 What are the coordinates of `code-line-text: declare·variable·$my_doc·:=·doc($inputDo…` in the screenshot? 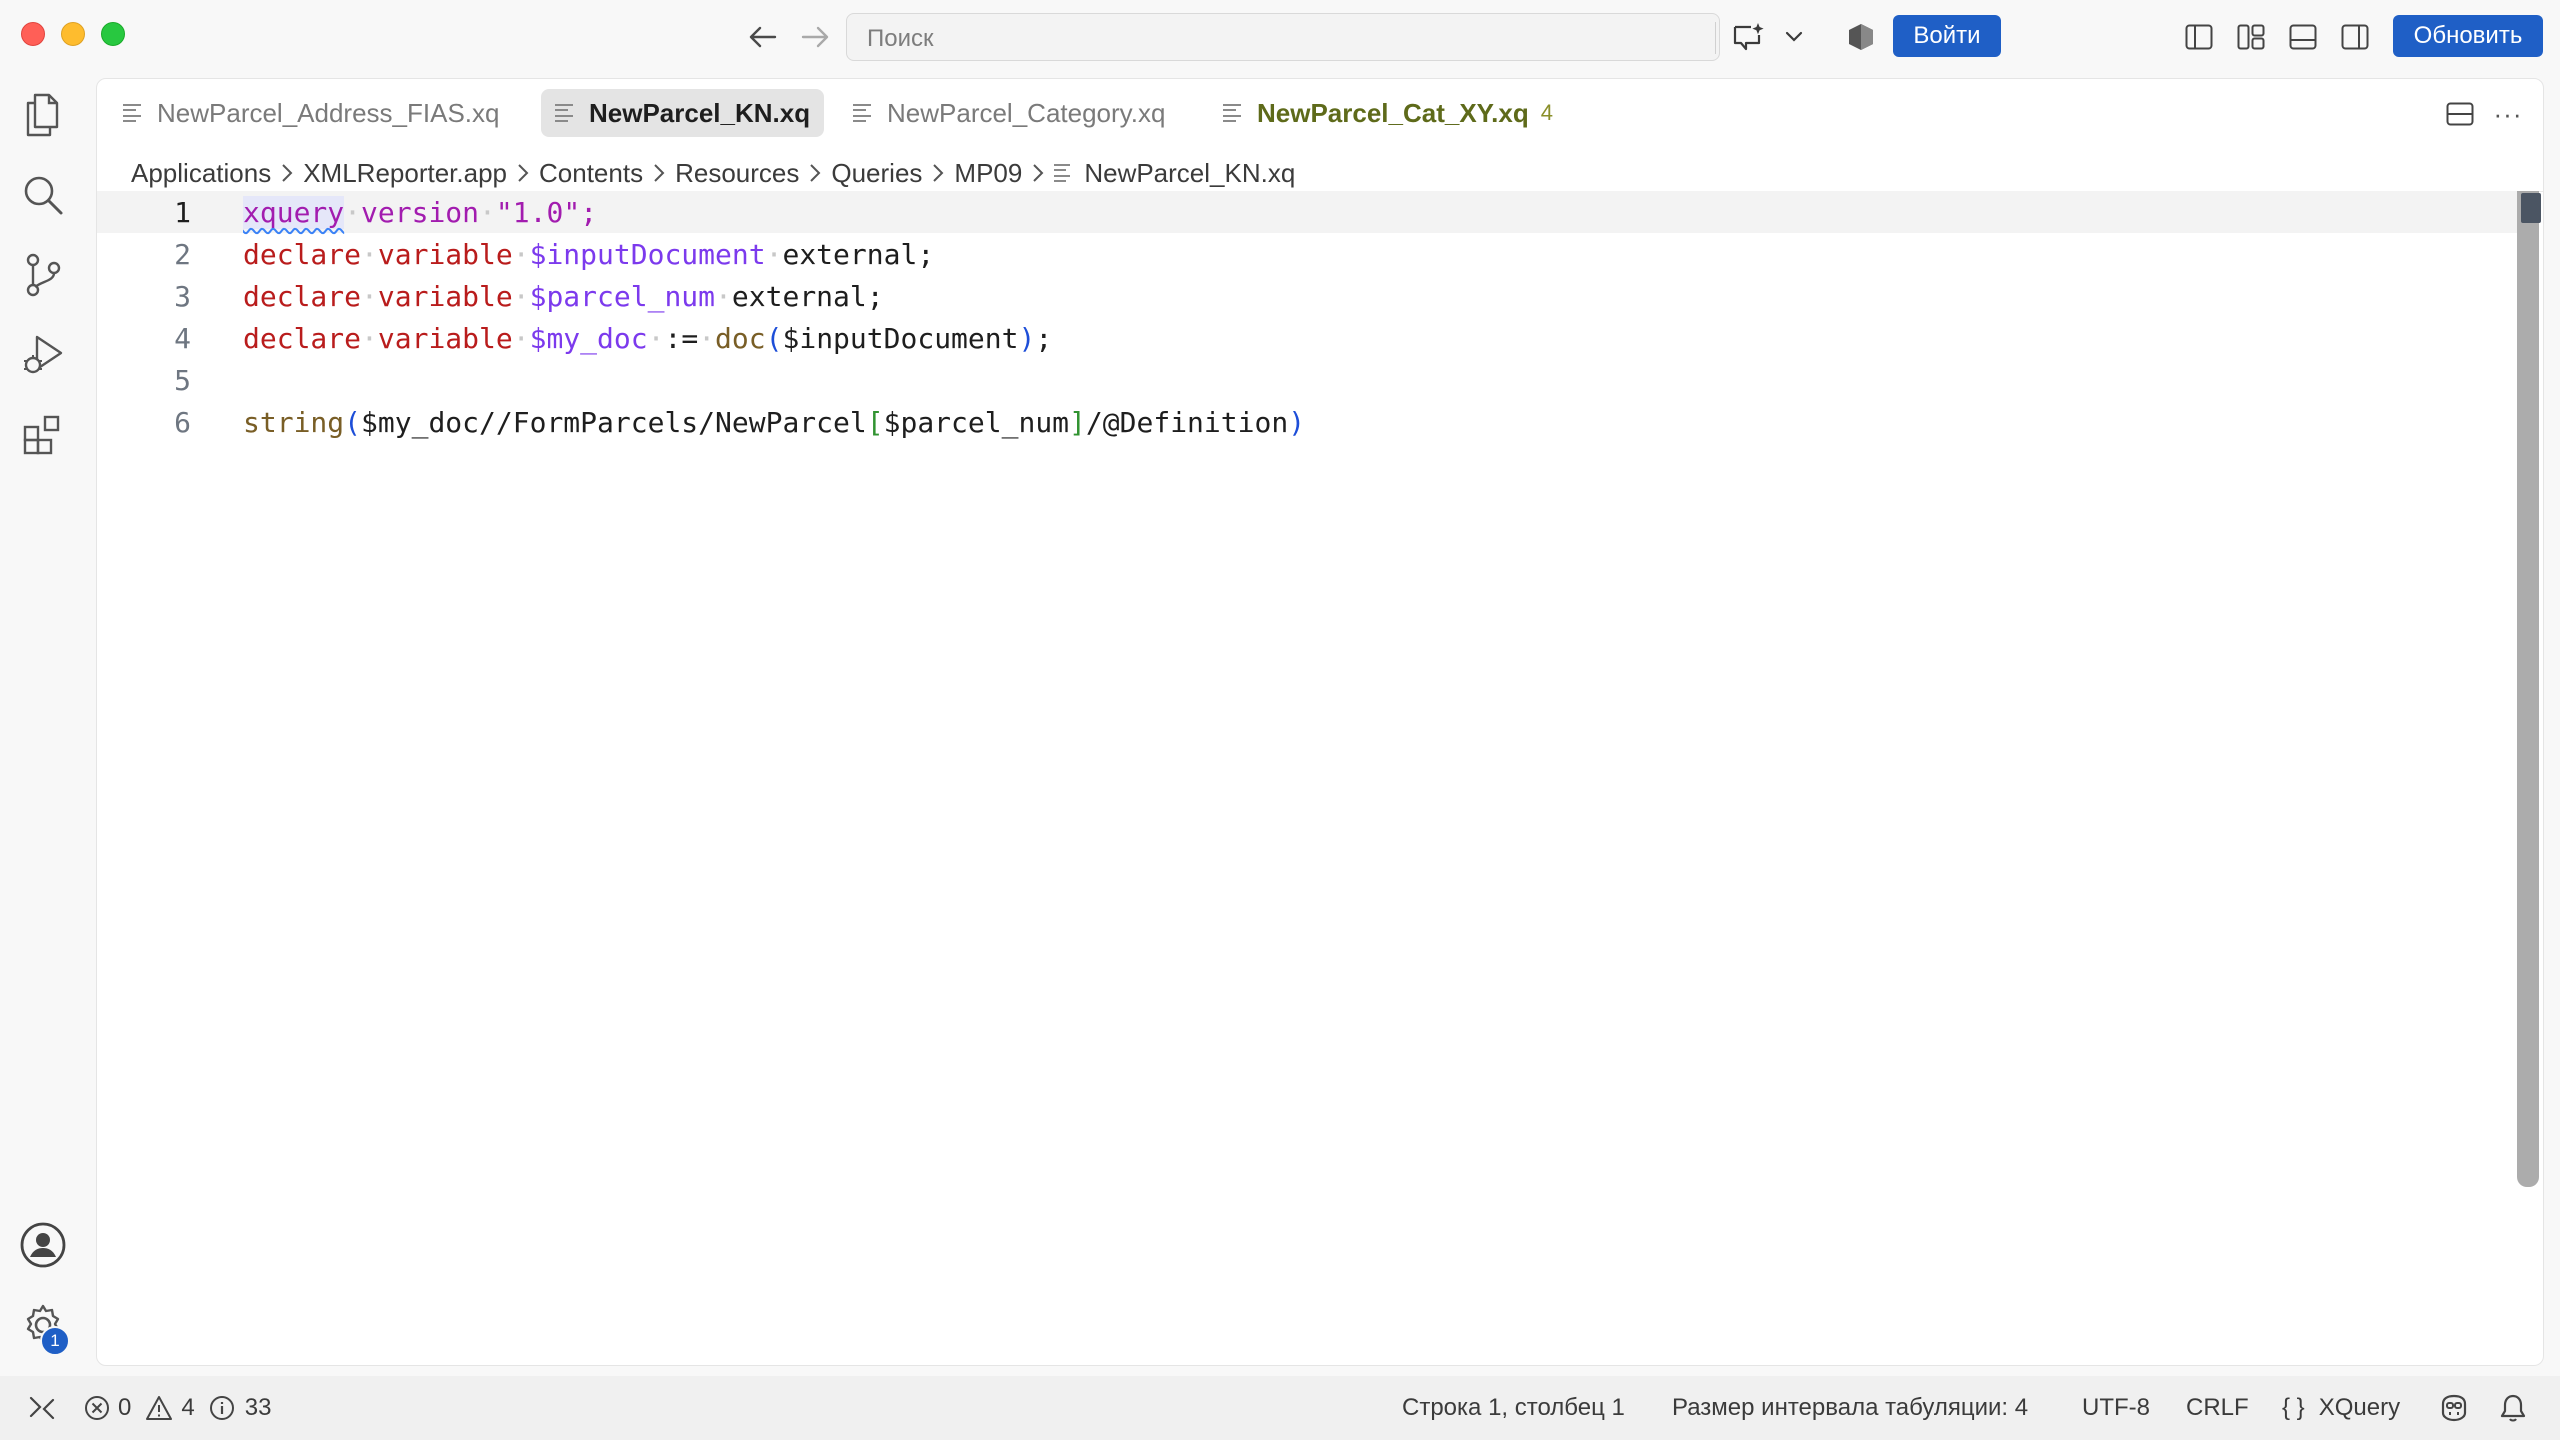 It's located at (648, 338).